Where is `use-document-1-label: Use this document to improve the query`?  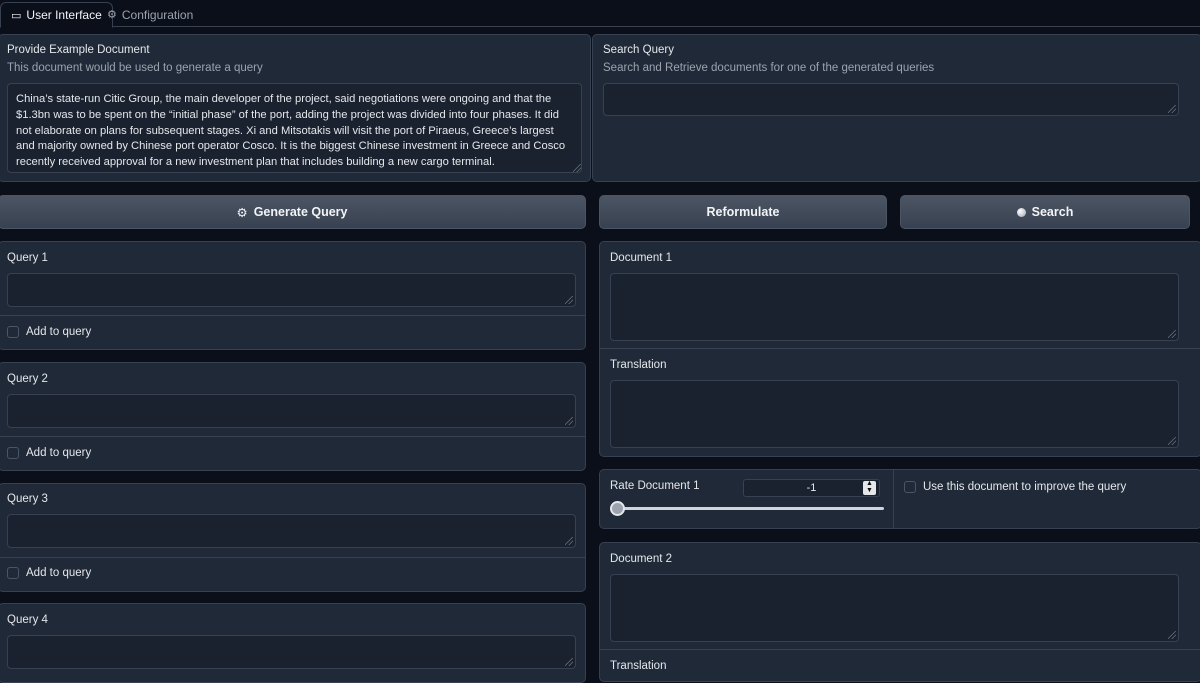 use-document-1-label: Use this document to improve the query is located at coordinates (1025, 487).